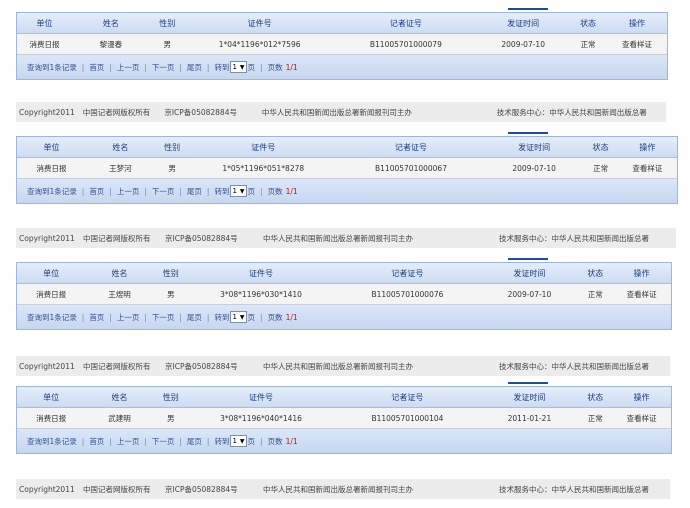 The height and width of the screenshot is (508, 690). Describe the element at coordinates (170, 397) in the screenshot. I see `column-header-gender: 性别` at that location.